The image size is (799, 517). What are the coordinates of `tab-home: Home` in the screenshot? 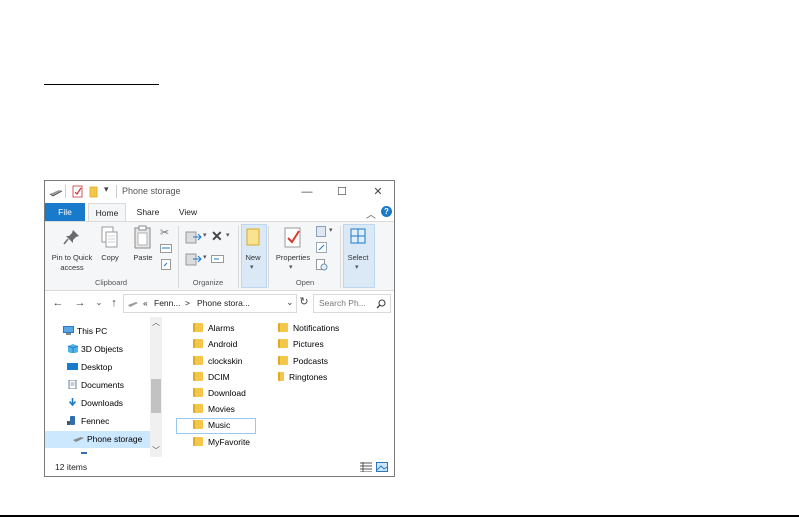 It's located at (107, 212).